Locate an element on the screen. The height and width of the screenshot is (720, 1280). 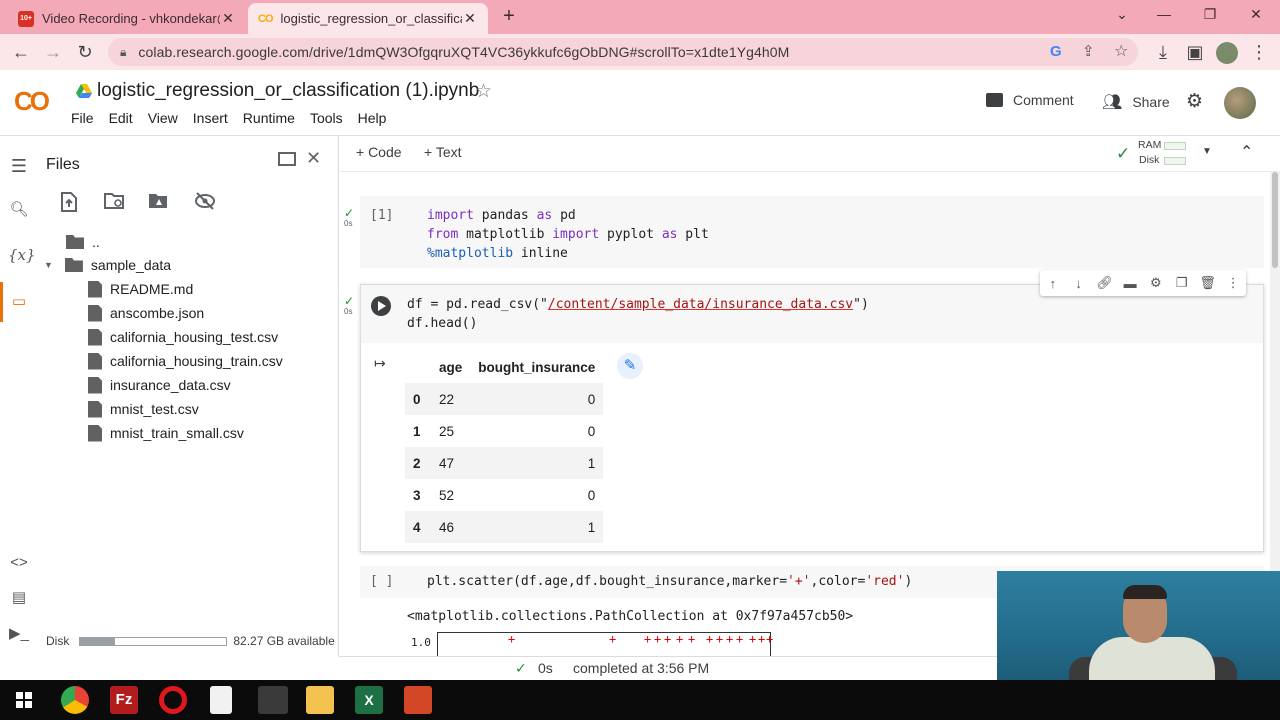
new-tab-button: + is located at coordinates (509, 17).